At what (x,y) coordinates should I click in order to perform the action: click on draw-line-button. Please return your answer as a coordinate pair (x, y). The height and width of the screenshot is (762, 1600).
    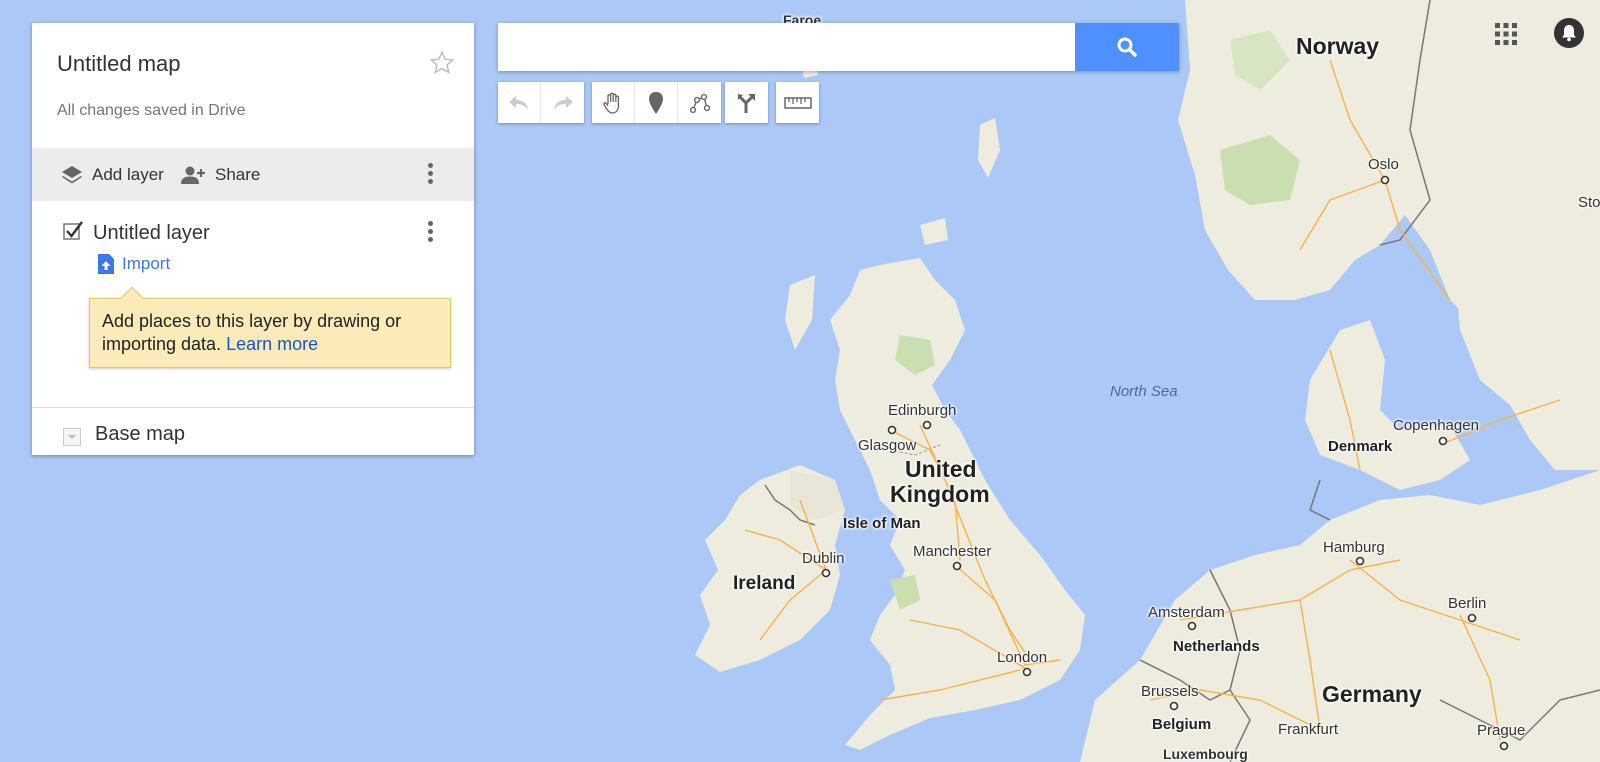
    Looking at the image, I should click on (699, 102).